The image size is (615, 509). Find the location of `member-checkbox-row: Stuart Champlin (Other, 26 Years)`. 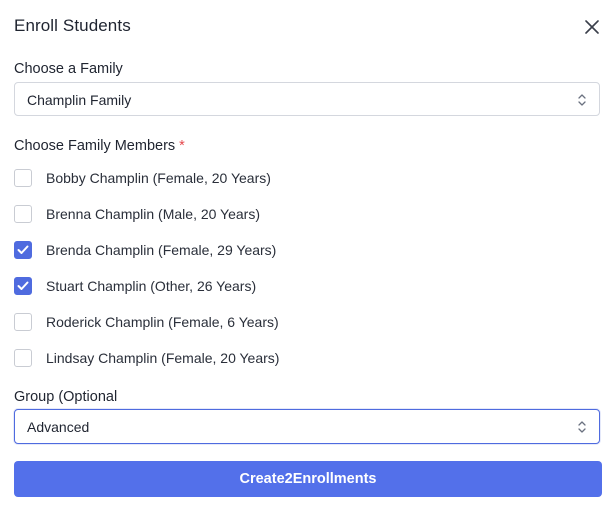

member-checkbox-row: Stuart Champlin (Other, 26 Years) is located at coordinates (135, 286).